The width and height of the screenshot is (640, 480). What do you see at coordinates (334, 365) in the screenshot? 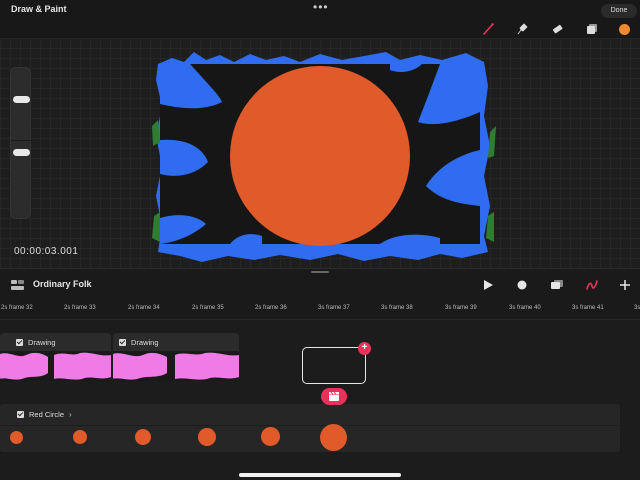
I see `new-frame-slot` at bounding box center [334, 365].